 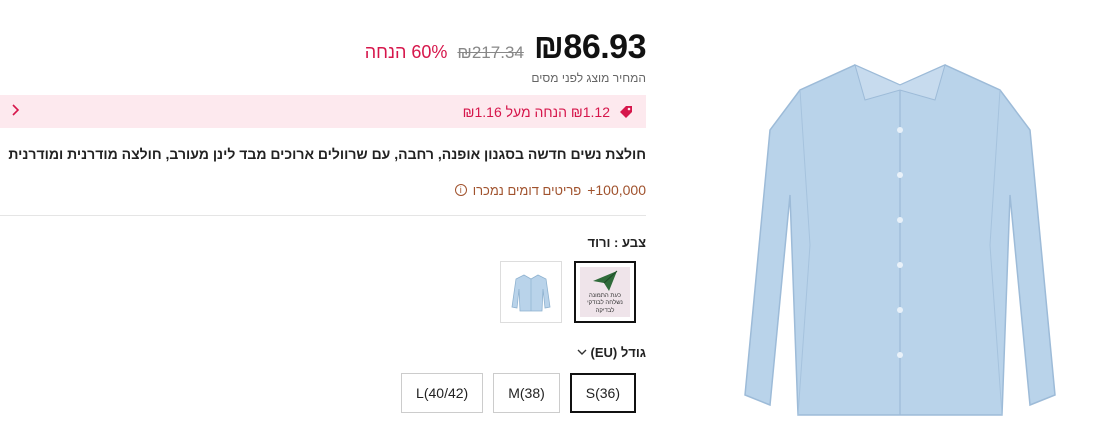 What do you see at coordinates (616, 190) in the screenshot?
I see `sold-count: +100,000` at bounding box center [616, 190].